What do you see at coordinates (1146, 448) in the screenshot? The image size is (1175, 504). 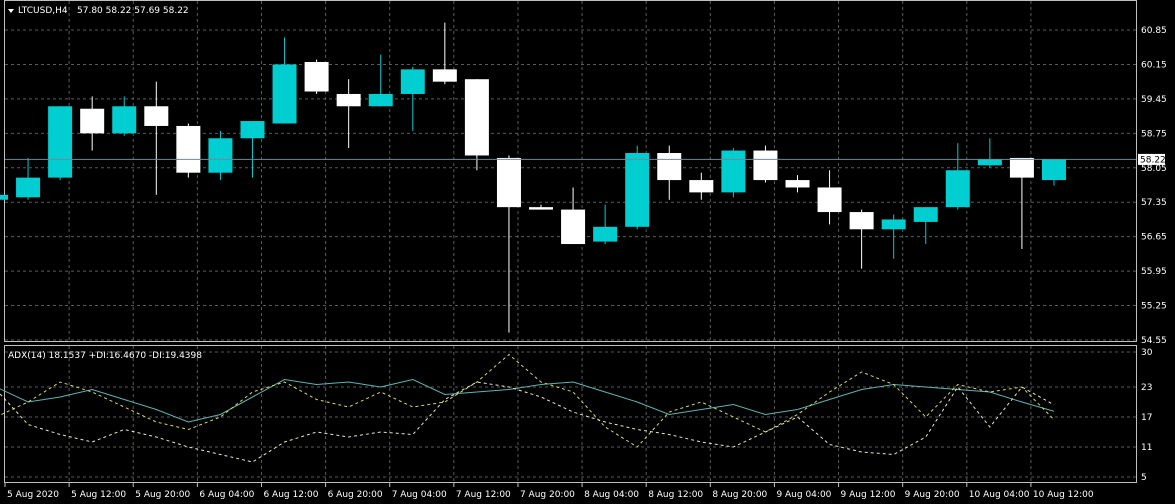 I see `adx-tick-label: 11` at bounding box center [1146, 448].